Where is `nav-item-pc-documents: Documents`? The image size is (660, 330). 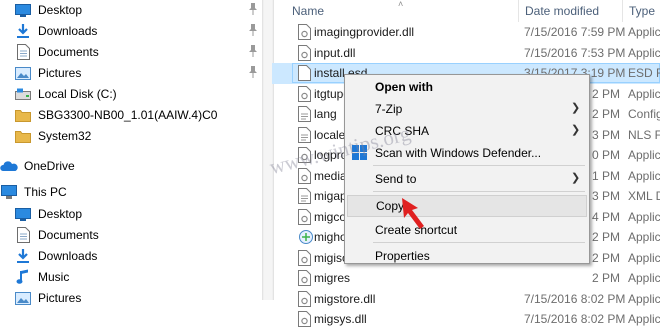
nav-item-pc-documents: Documents is located at coordinates (131, 235).